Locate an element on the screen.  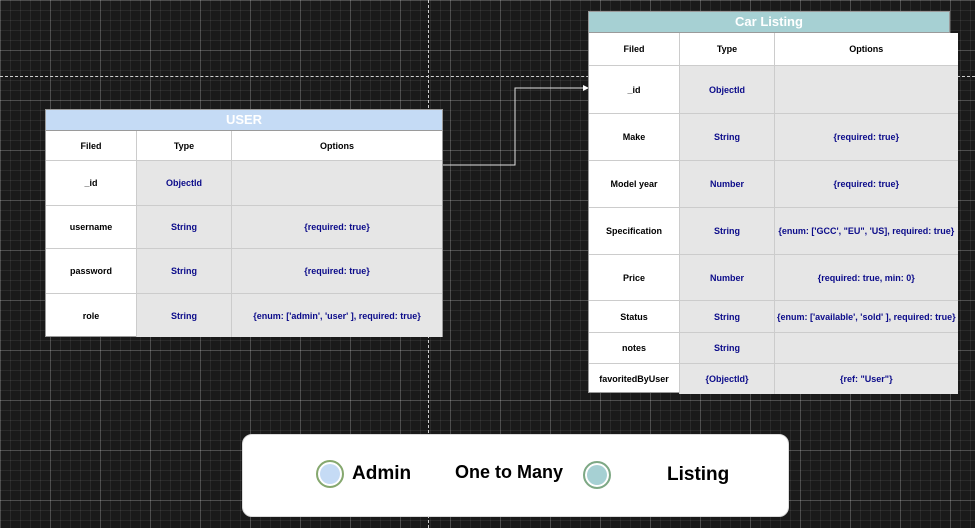
listing-circle-icon is located at coordinates (597, 475).